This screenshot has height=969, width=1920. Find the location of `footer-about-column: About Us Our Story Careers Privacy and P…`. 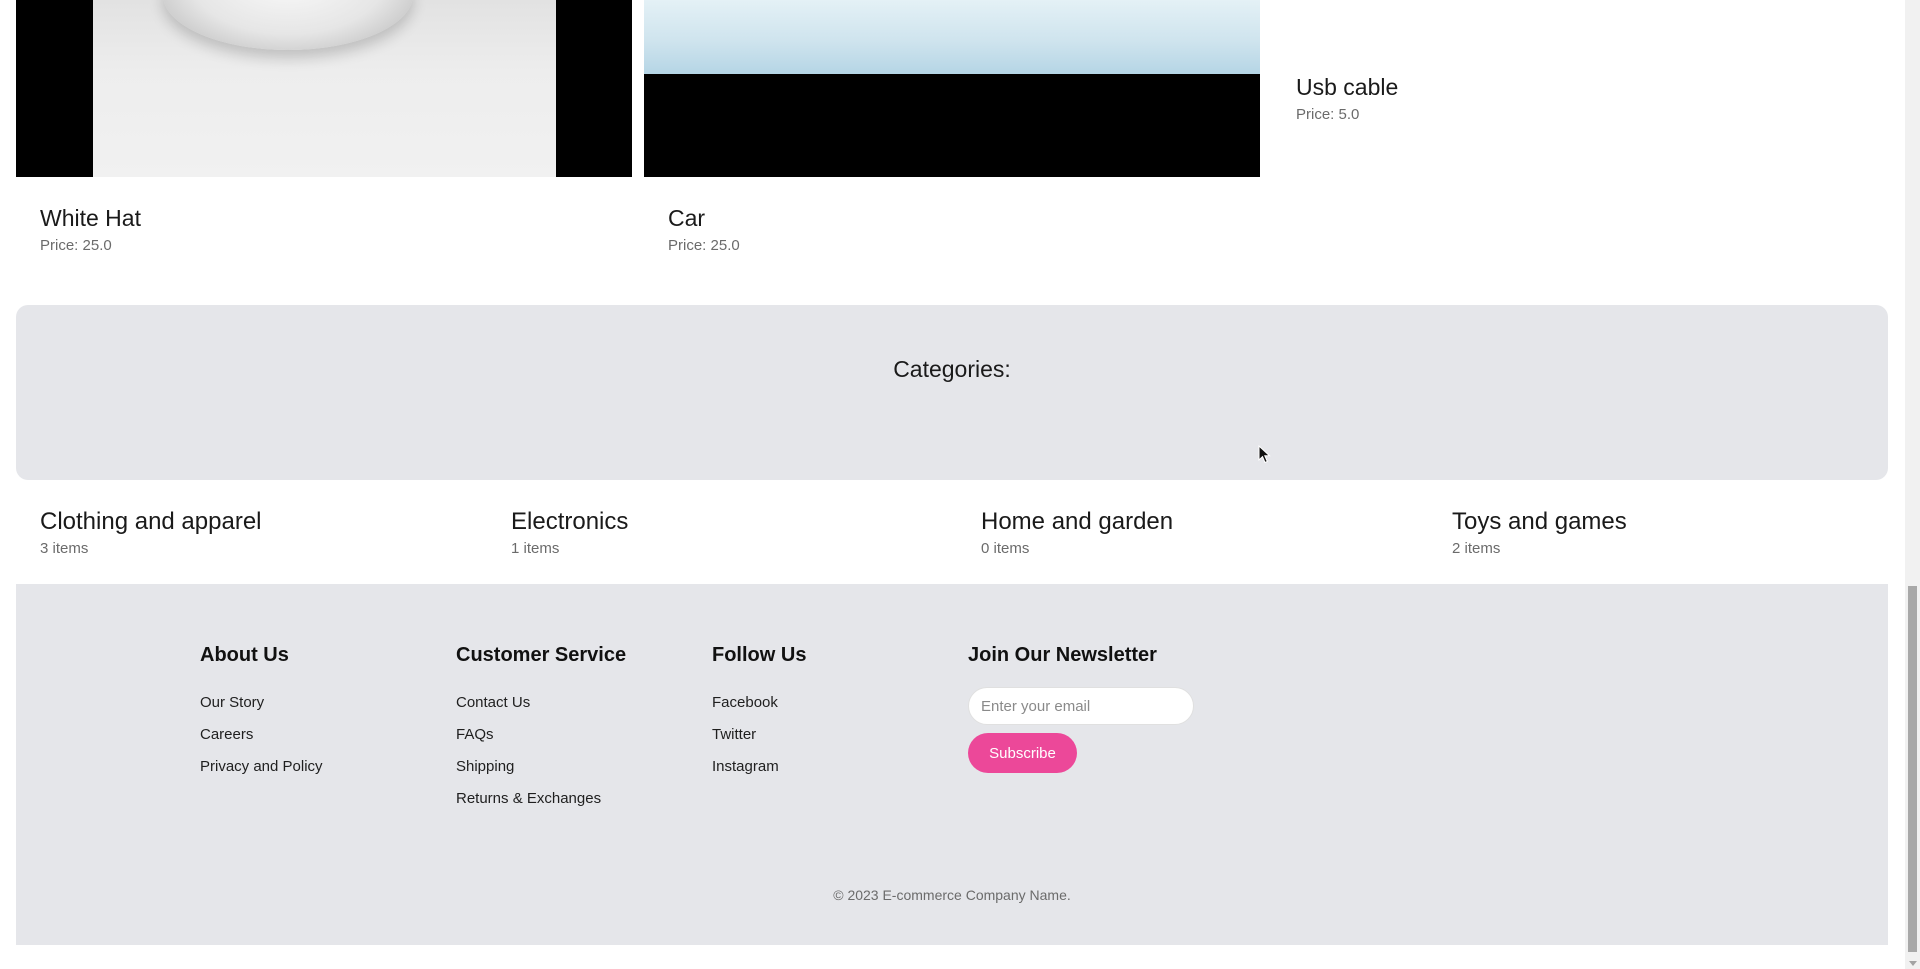

footer-about-column: About Us Our Story Careers Privacy and P… is located at coordinates (261, 713).